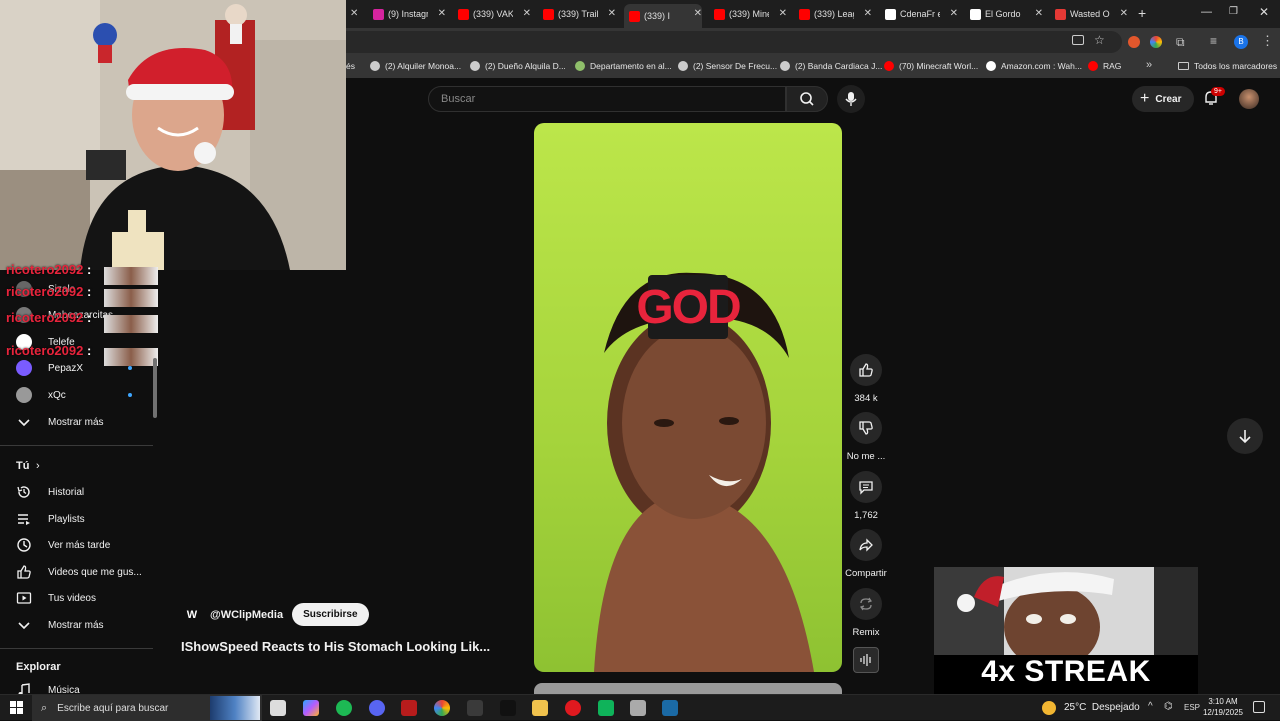 The width and height of the screenshot is (1280, 721). I want to click on app-icon, so click(606, 708).